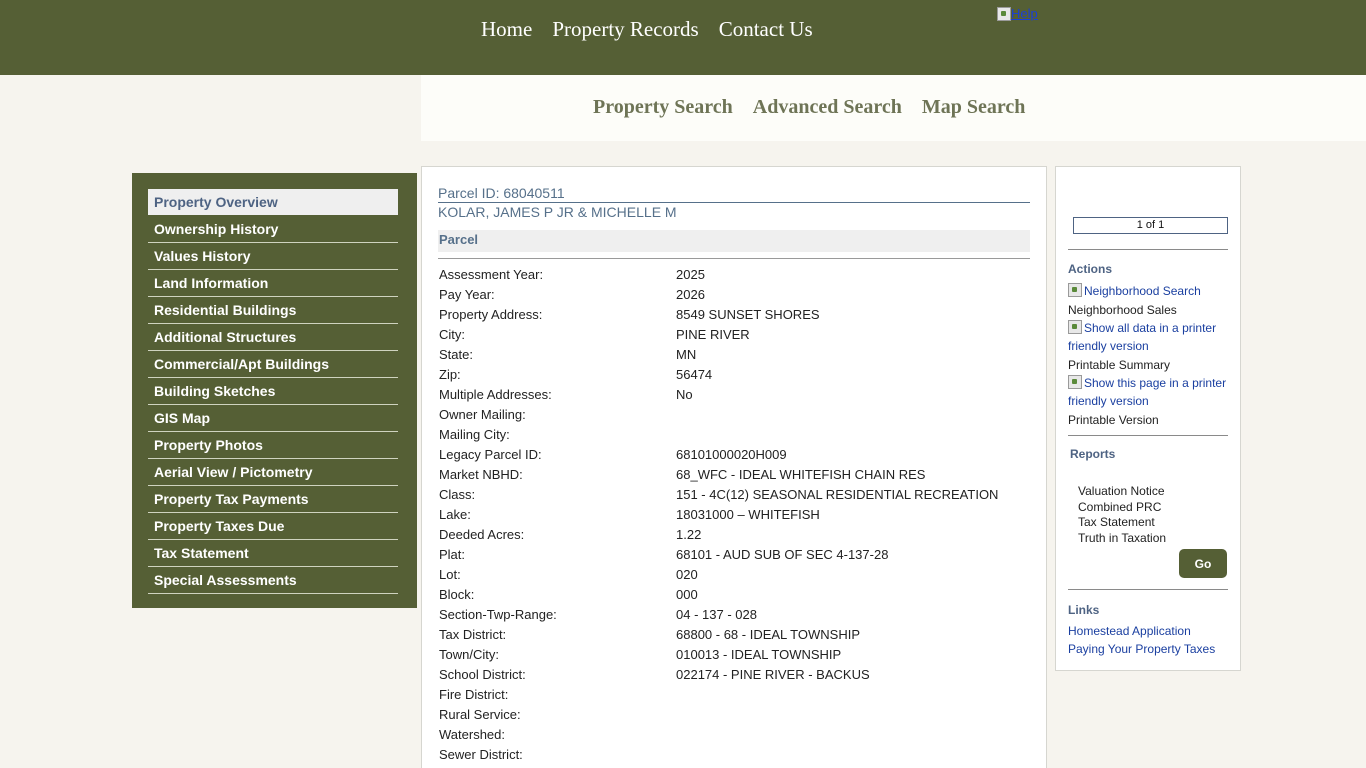  I want to click on parcel-row: City: PINE RIVER, so click(735, 335).